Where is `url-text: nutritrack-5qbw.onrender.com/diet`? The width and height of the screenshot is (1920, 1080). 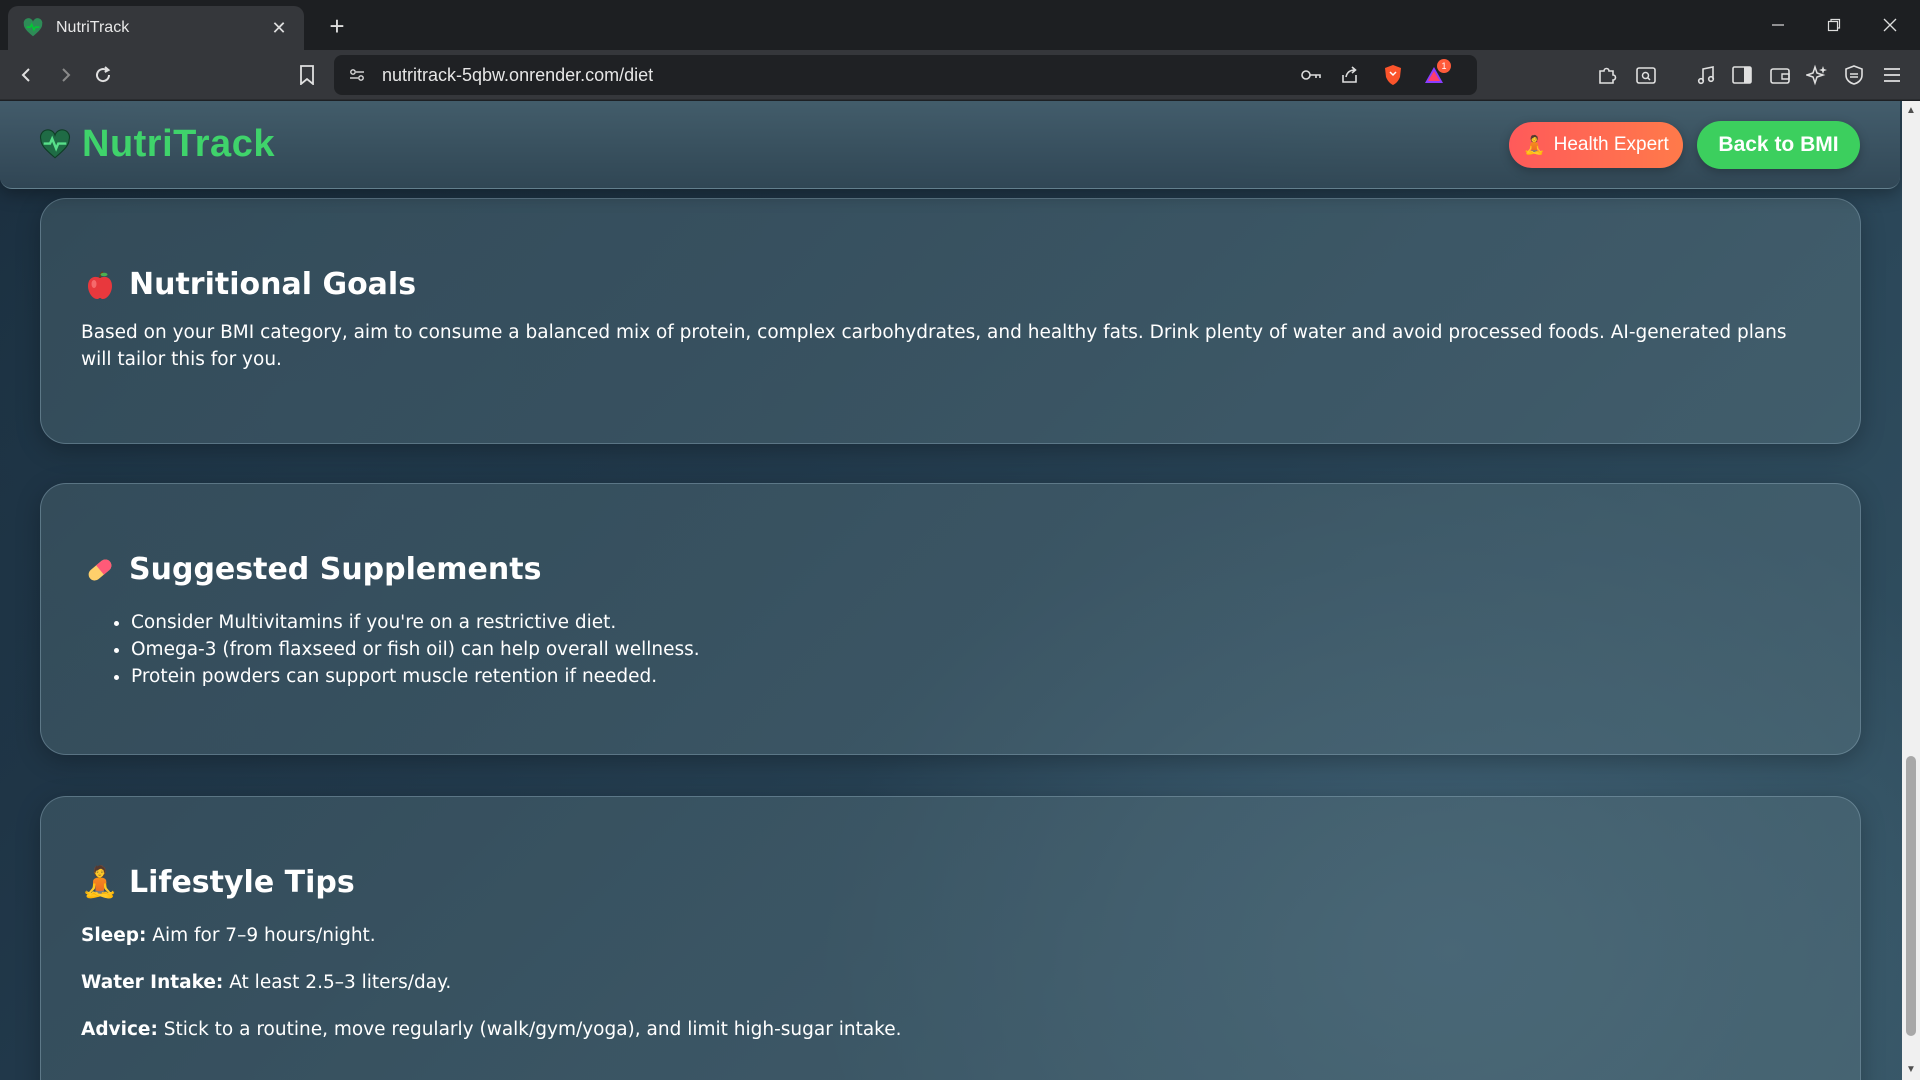 url-text: nutritrack-5qbw.onrender.com/diet is located at coordinates (518, 75).